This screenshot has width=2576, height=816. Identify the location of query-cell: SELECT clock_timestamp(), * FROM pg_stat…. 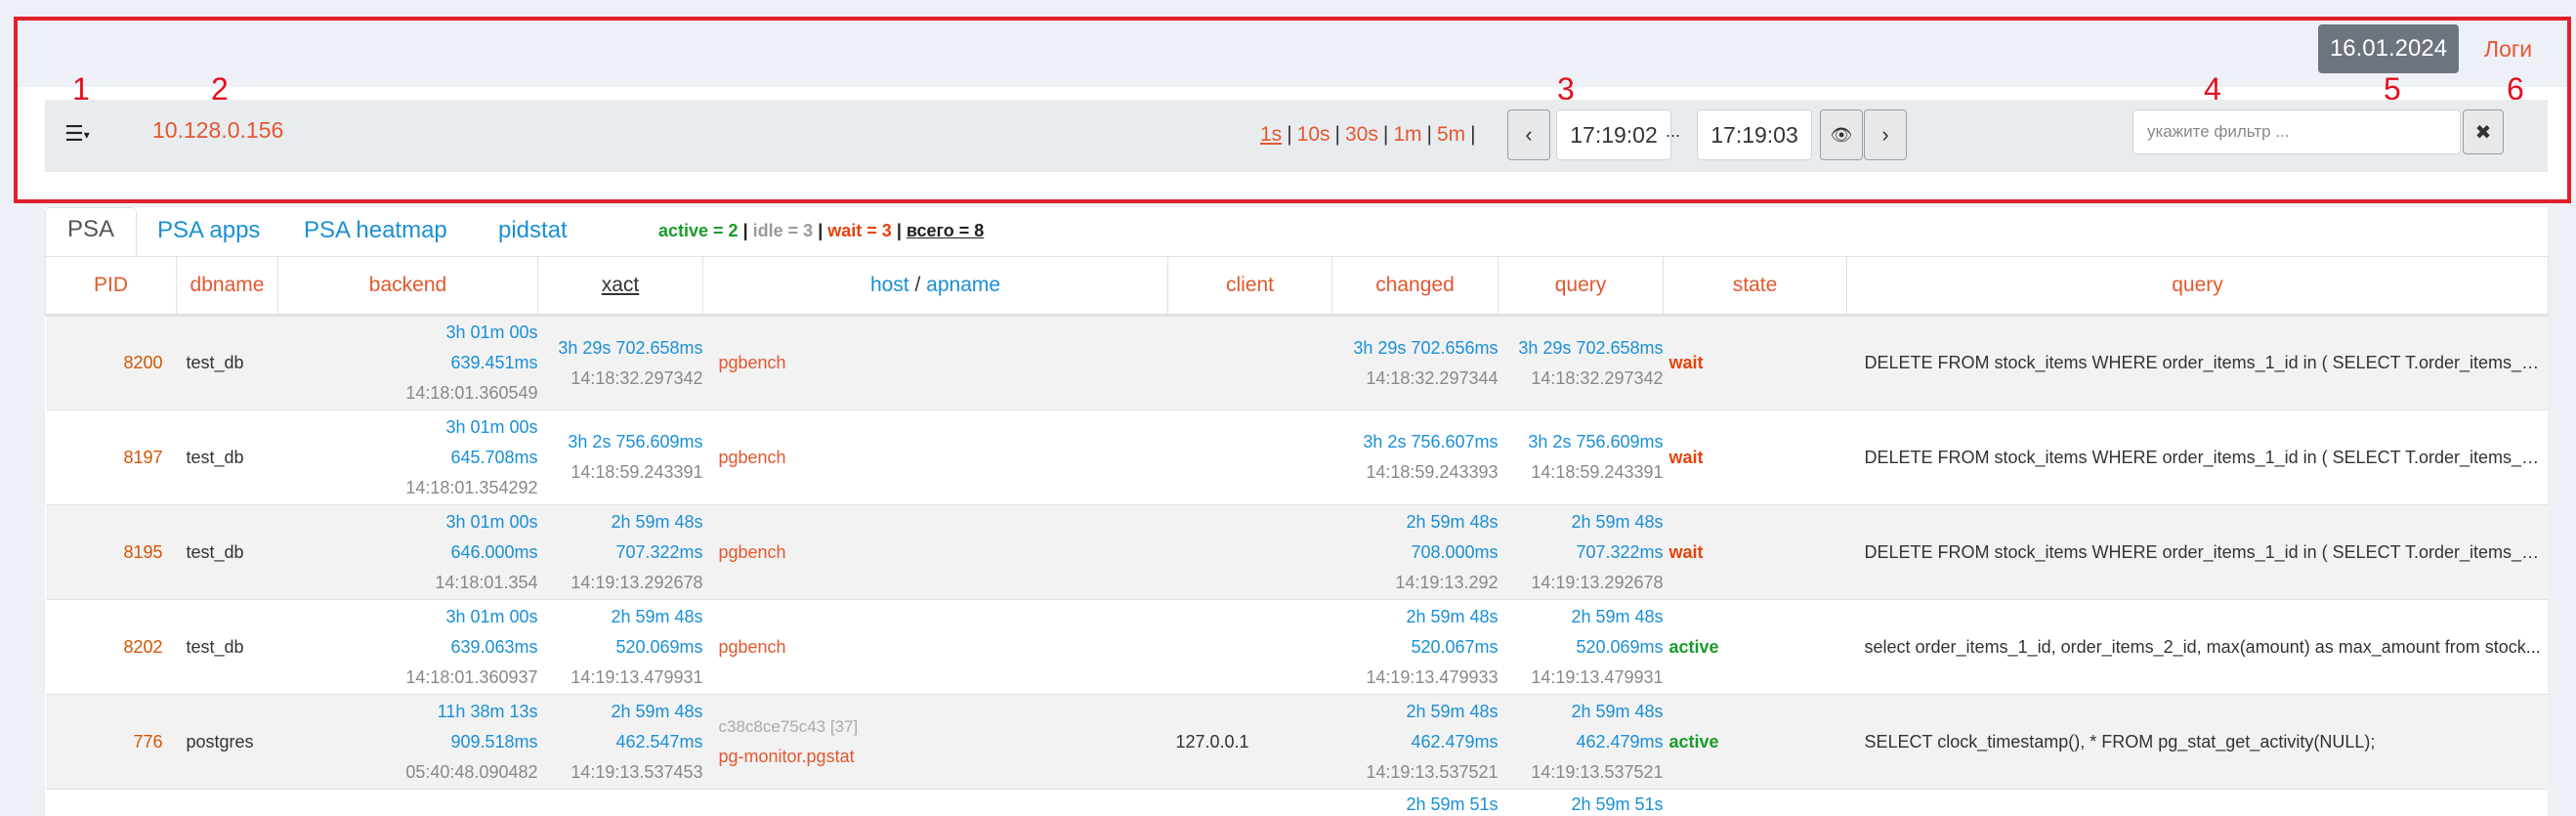
(2197, 742).